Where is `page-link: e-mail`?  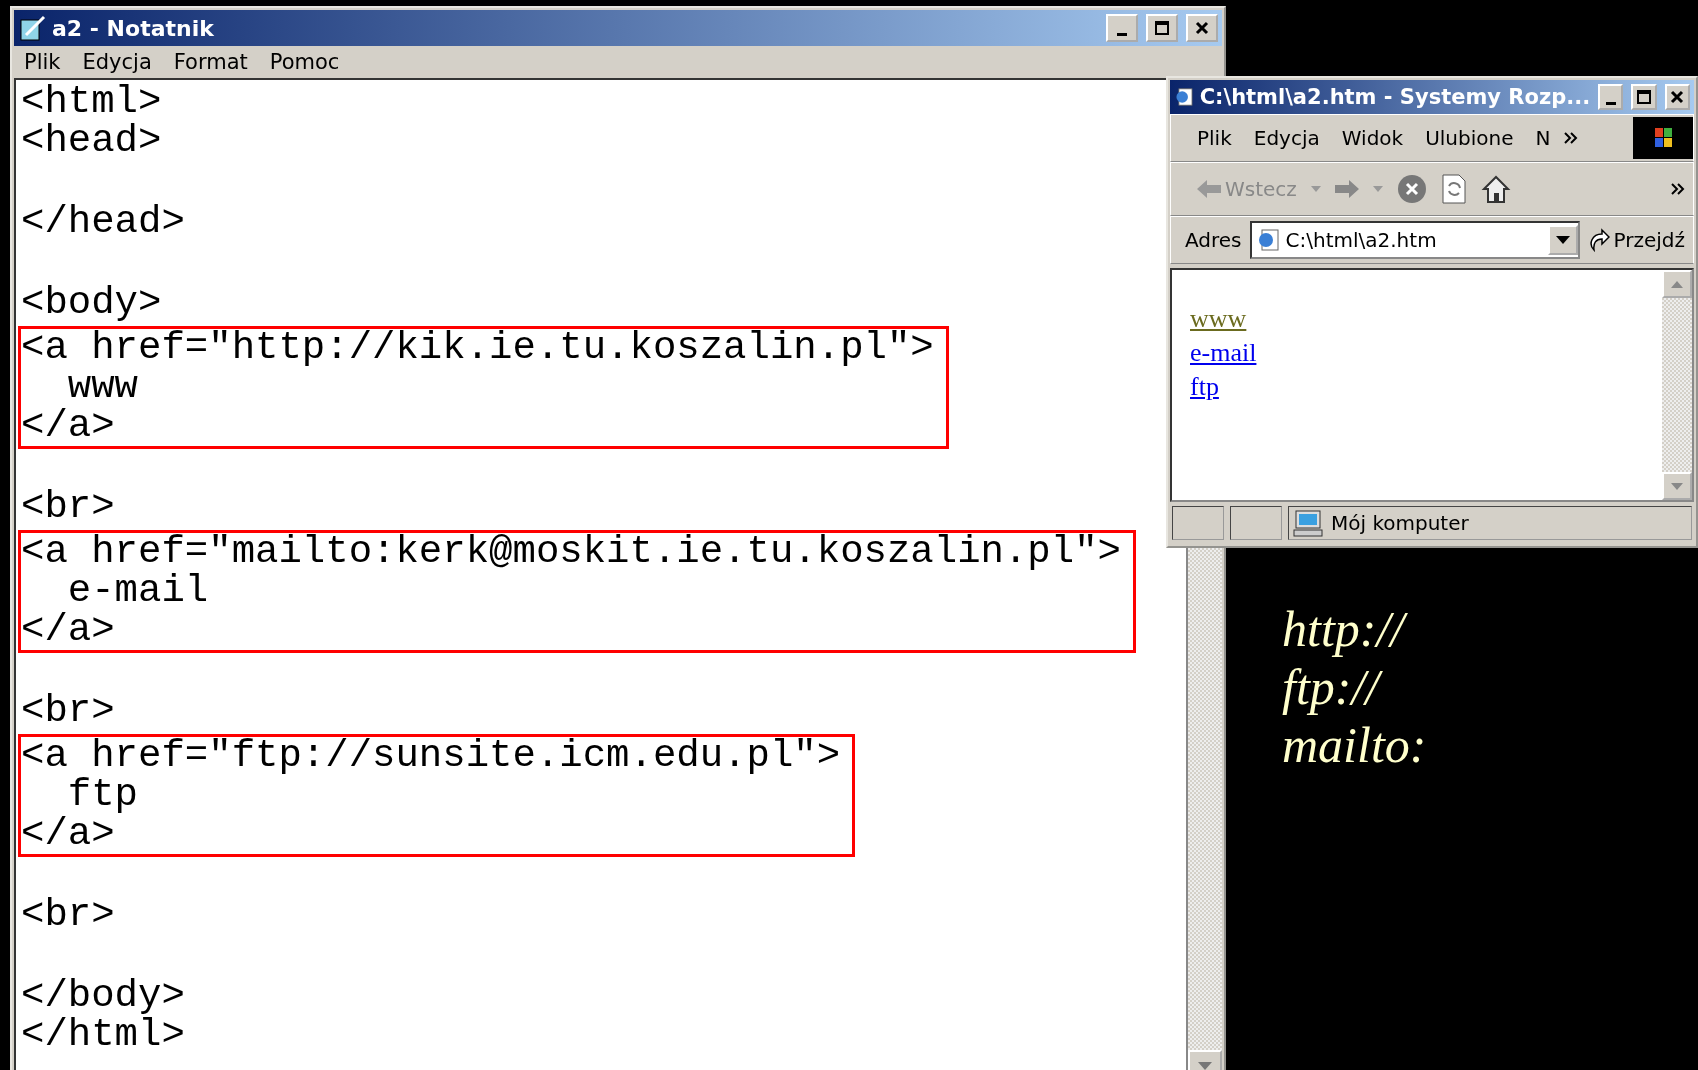 page-link: e-mail is located at coordinates (1223, 353).